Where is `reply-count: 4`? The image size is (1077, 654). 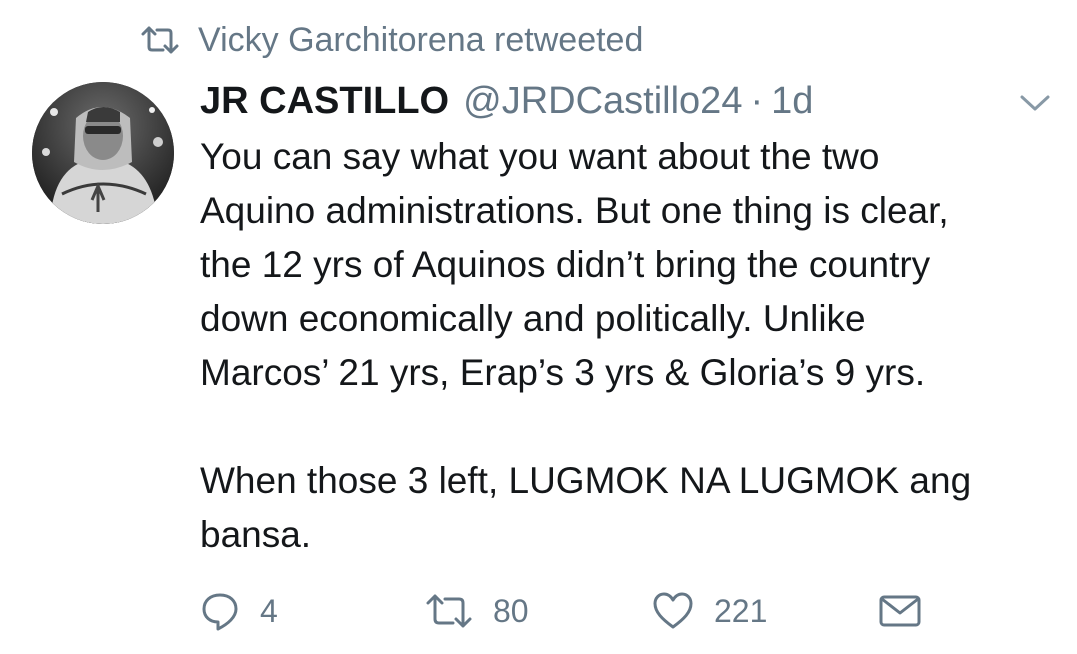 reply-count: 4 is located at coordinates (269, 610).